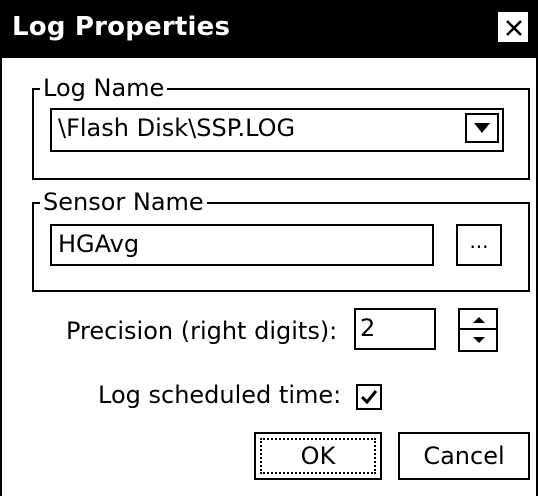  What do you see at coordinates (177, 128) in the screenshot?
I see `log-name-value: \Flash Disk\SSP.LOG` at bounding box center [177, 128].